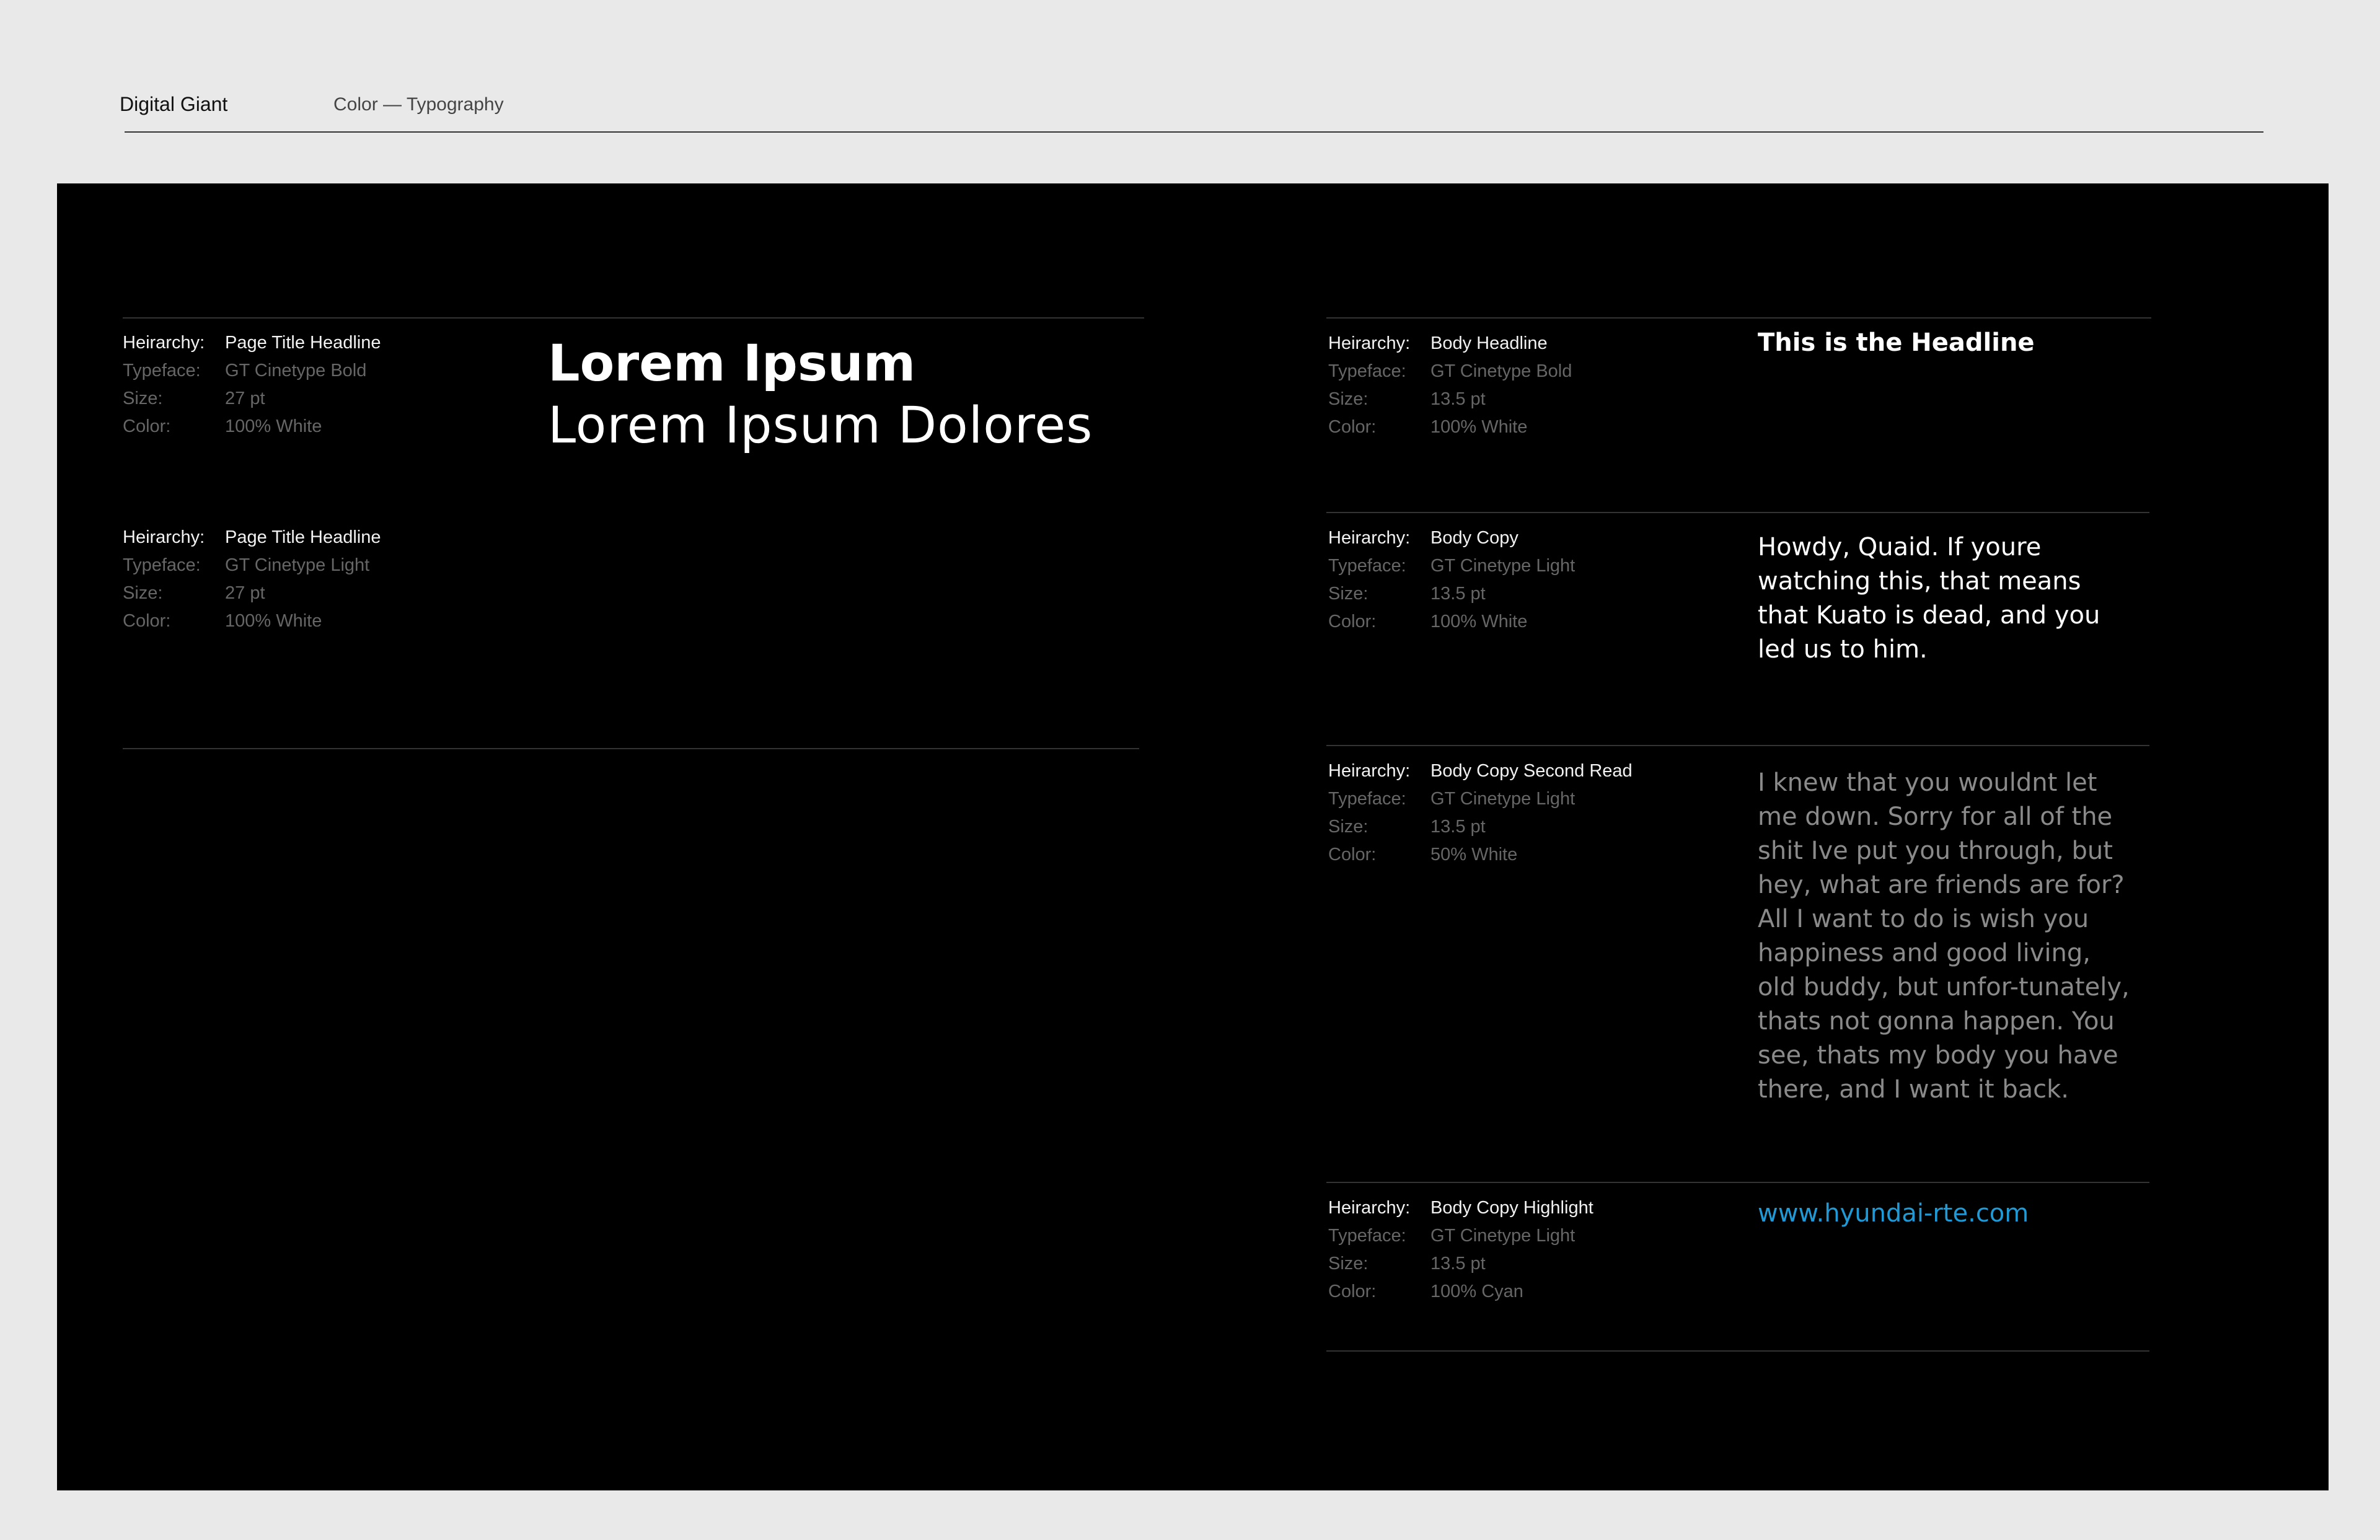 This screenshot has height=1540, width=2380. Describe the element at coordinates (418, 104) in the screenshot. I see `section-title: Color — Typography` at that location.